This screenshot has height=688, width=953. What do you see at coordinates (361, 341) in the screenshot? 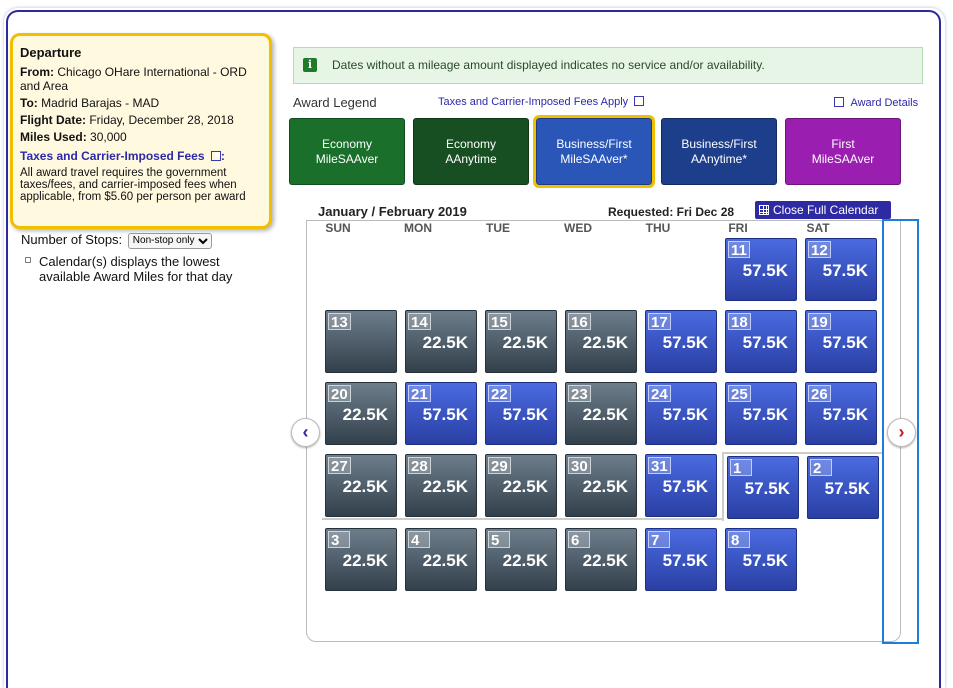
I see `calendar-day: 13` at bounding box center [361, 341].